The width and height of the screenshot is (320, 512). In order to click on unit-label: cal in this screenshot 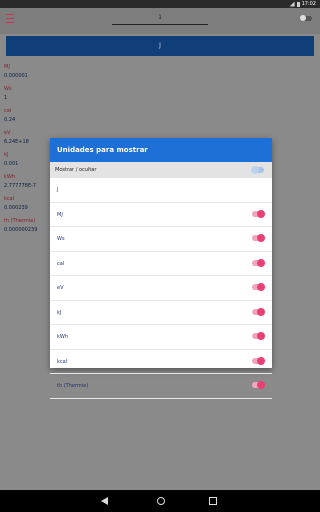, I will do `click(61, 263)`.